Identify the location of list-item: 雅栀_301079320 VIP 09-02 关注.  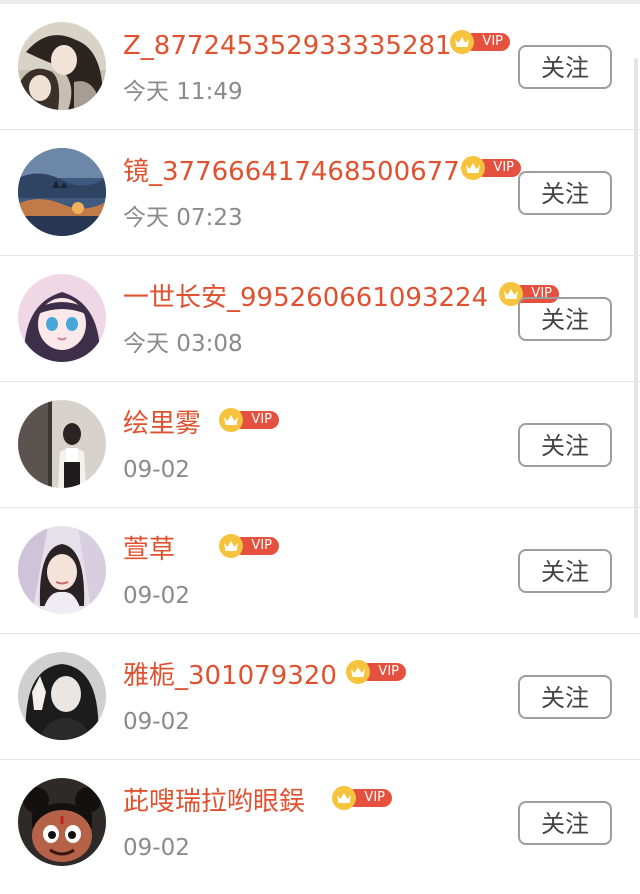
(320, 697).